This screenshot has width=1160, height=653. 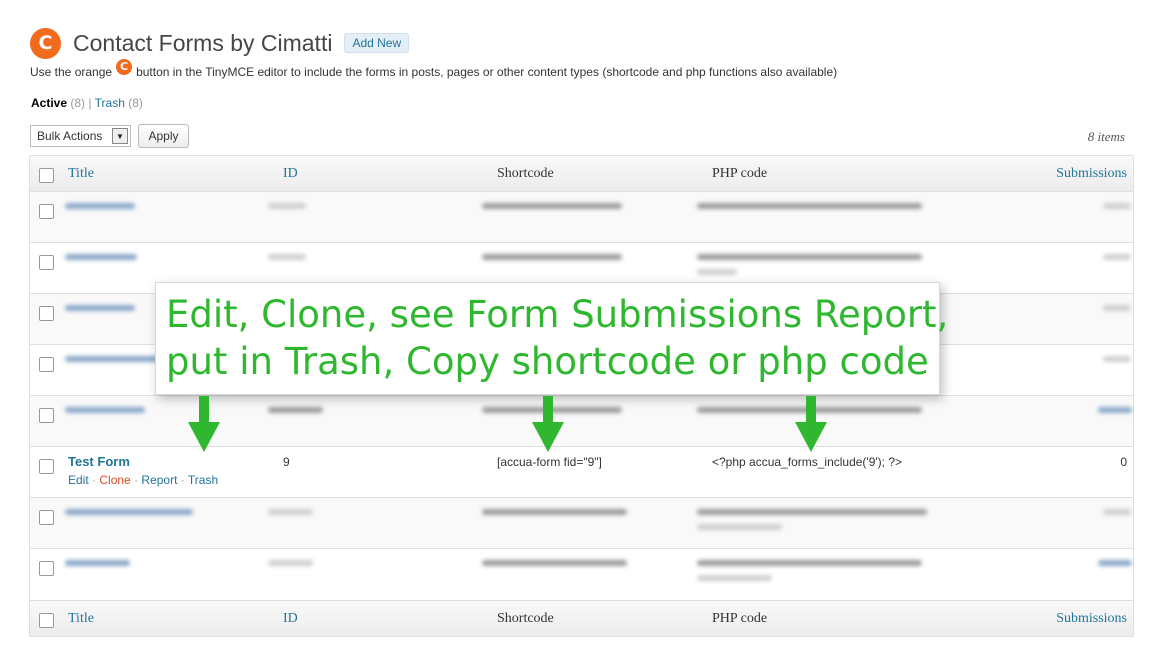 What do you see at coordinates (1091, 619) in the screenshot?
I see `column-submissions-footer: Submissions` at bounding box center [1091, 619].